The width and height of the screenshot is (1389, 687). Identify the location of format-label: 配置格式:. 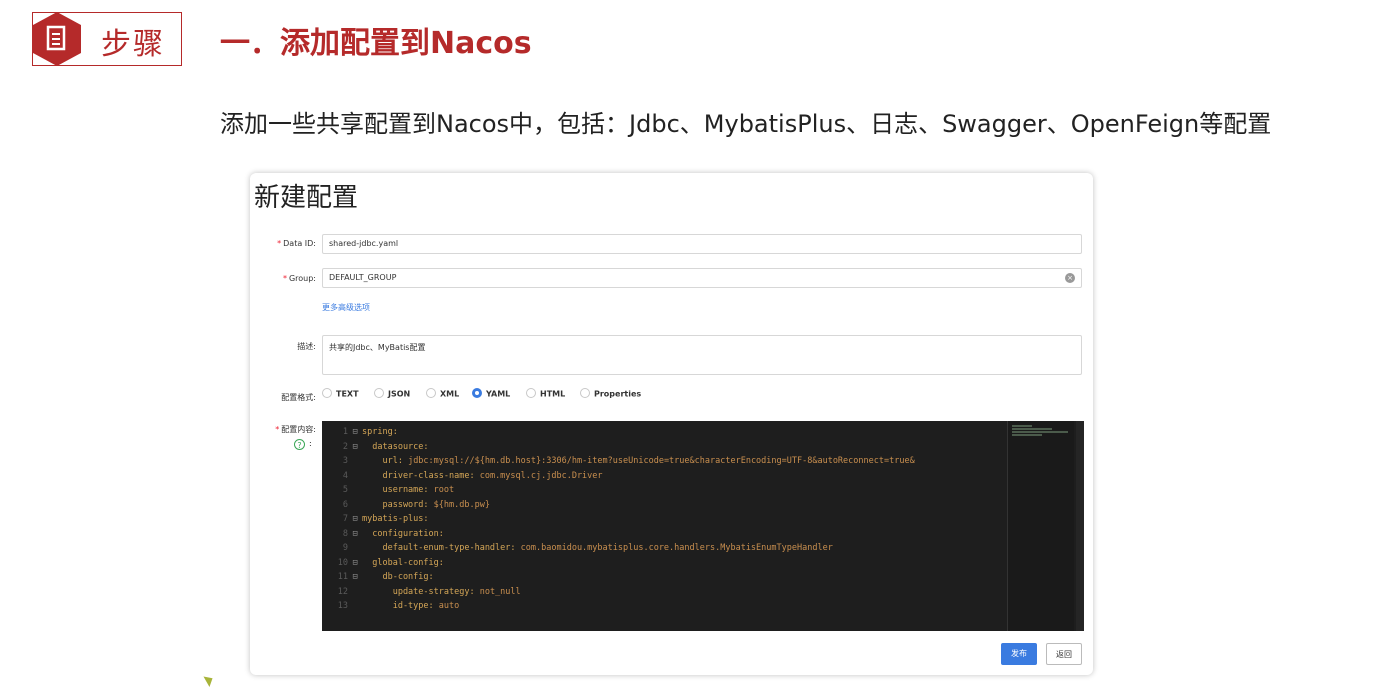
(298, 397).